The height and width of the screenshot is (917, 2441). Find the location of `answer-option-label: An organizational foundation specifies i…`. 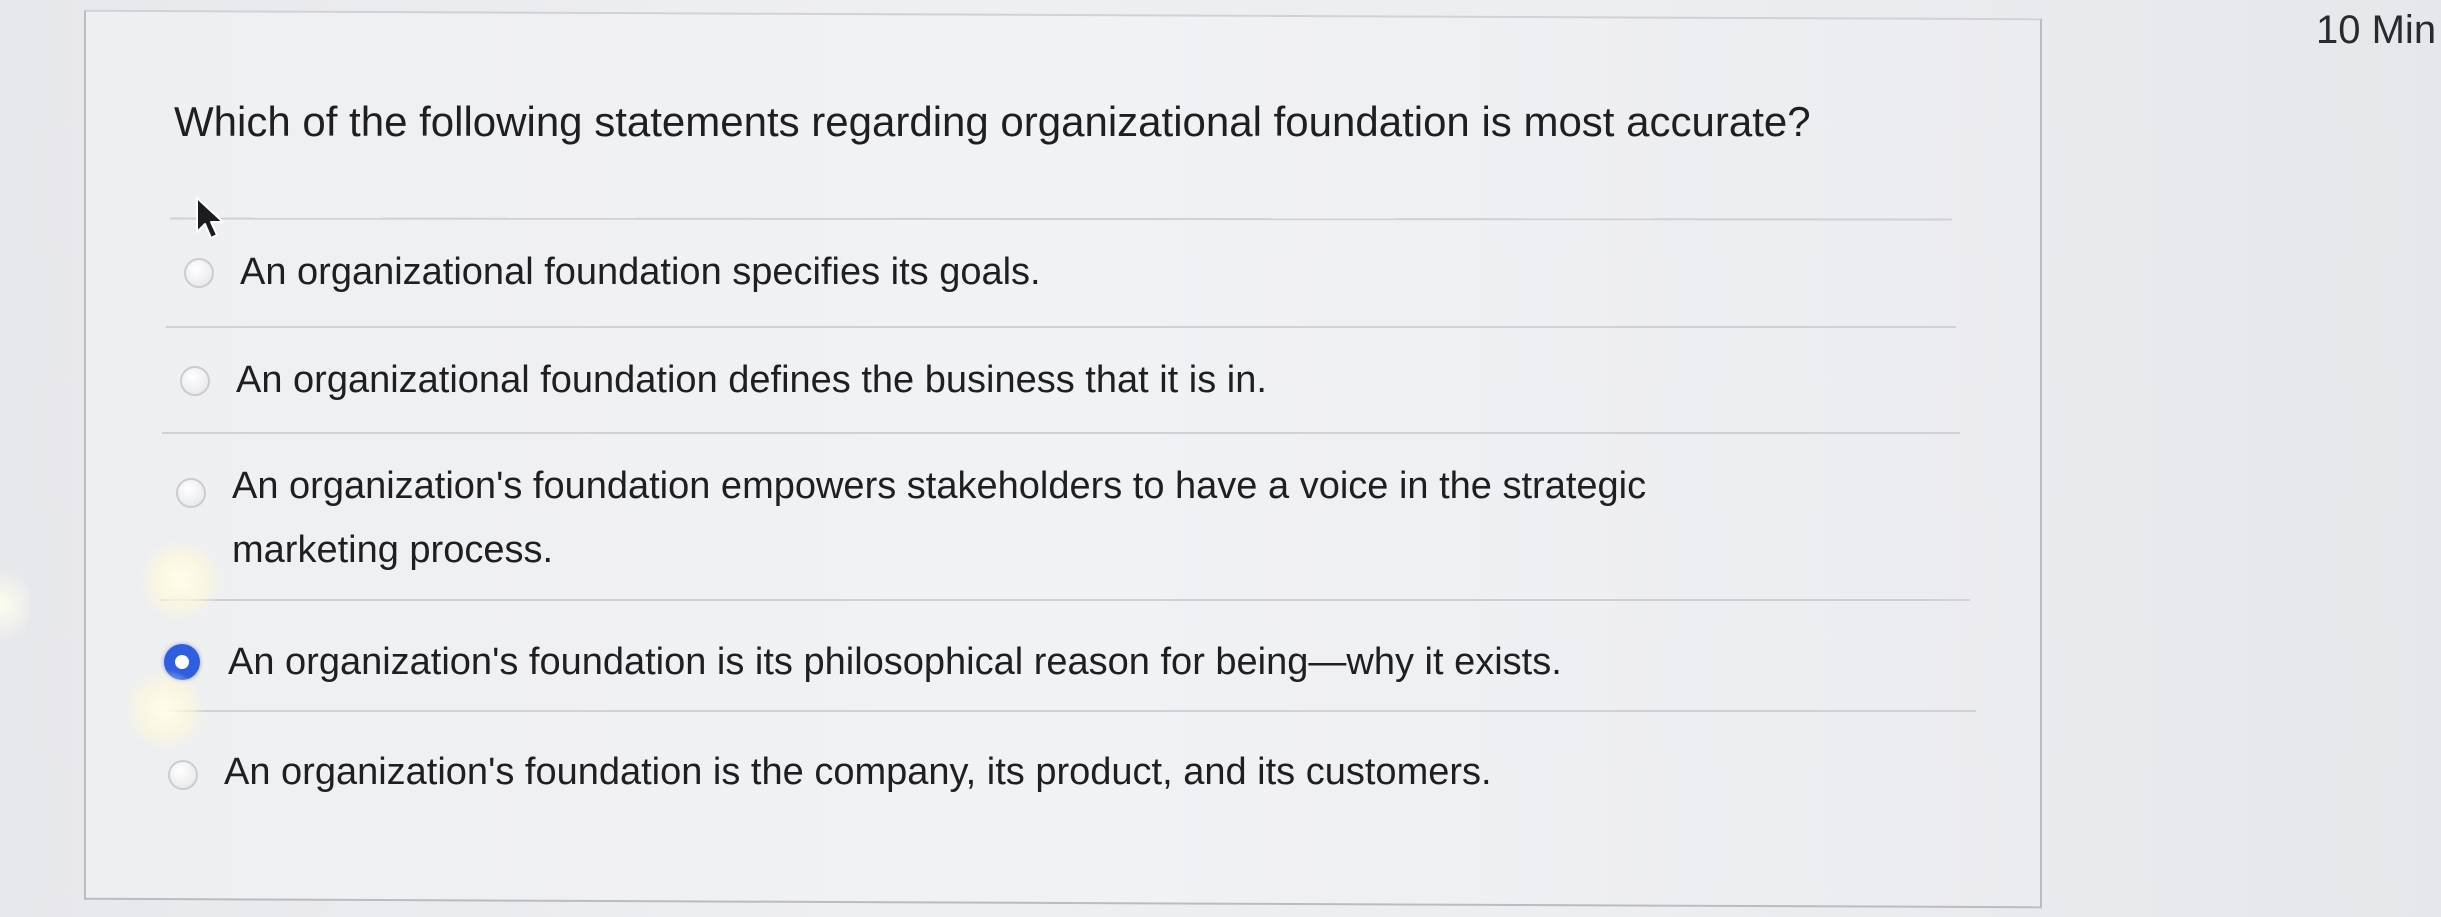

answer-option-label: An organizational foundation specifies i… is located at coordinates (640, 272).